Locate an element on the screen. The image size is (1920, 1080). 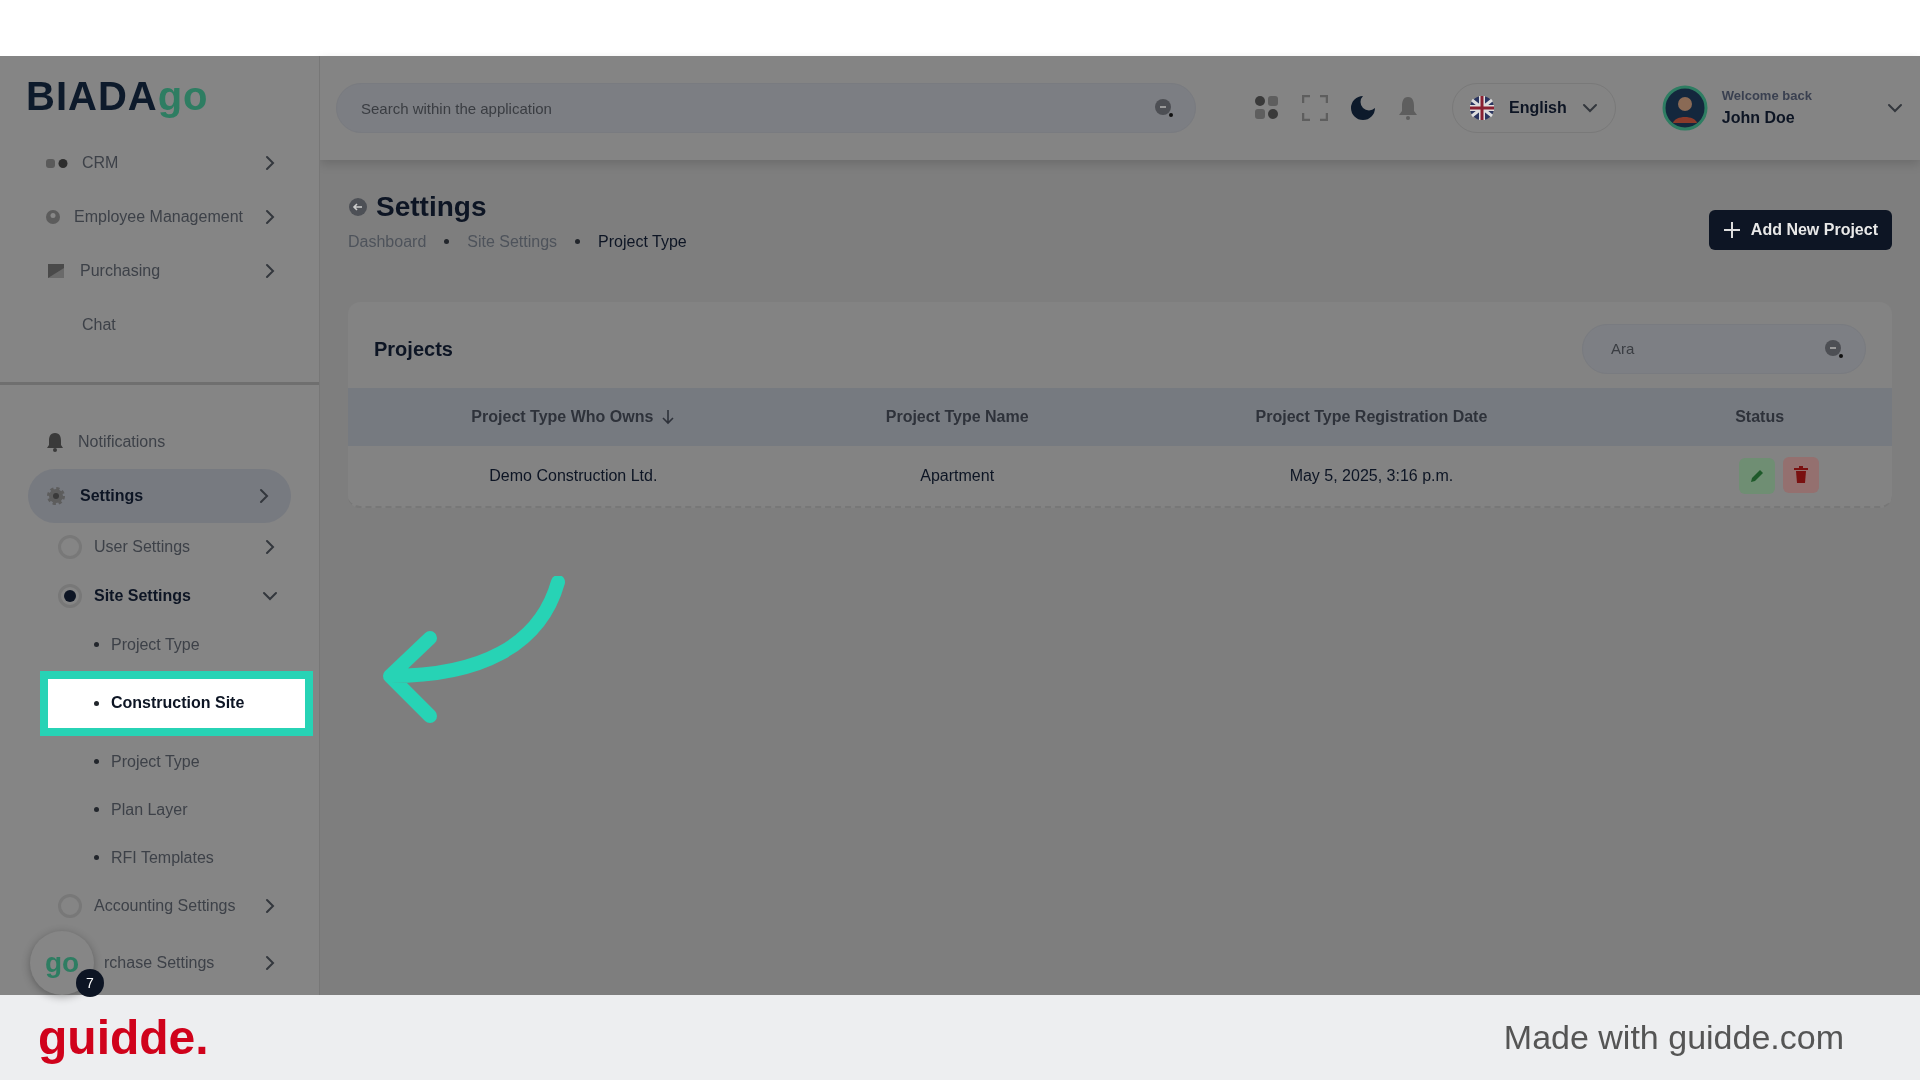
sidebar-item: Settings is located at coordinates (159, 495).